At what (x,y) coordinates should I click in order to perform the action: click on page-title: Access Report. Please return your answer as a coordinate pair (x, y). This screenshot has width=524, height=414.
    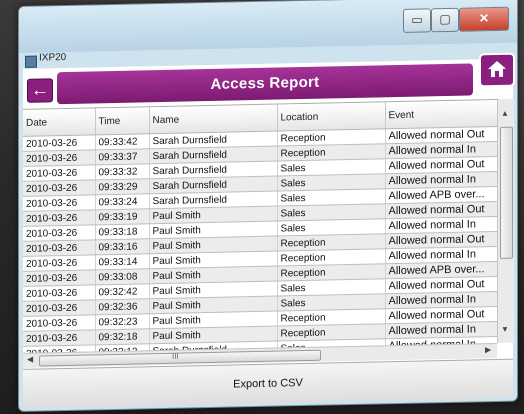
    Looking at the image, I should click on (265, 83).